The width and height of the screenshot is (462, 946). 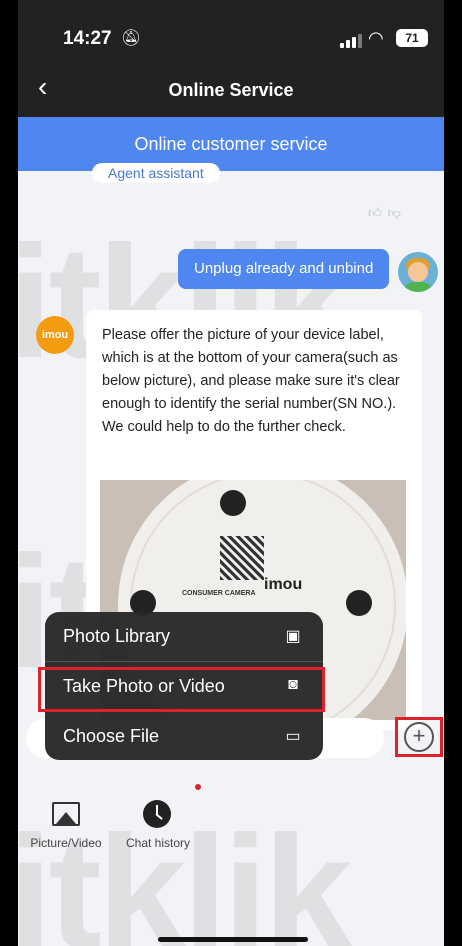 What do you see at coordinates (156, 173) in the screenshot?
I see `agent-assistant-pill: Agent assistant` at bounding box center [156, 173].